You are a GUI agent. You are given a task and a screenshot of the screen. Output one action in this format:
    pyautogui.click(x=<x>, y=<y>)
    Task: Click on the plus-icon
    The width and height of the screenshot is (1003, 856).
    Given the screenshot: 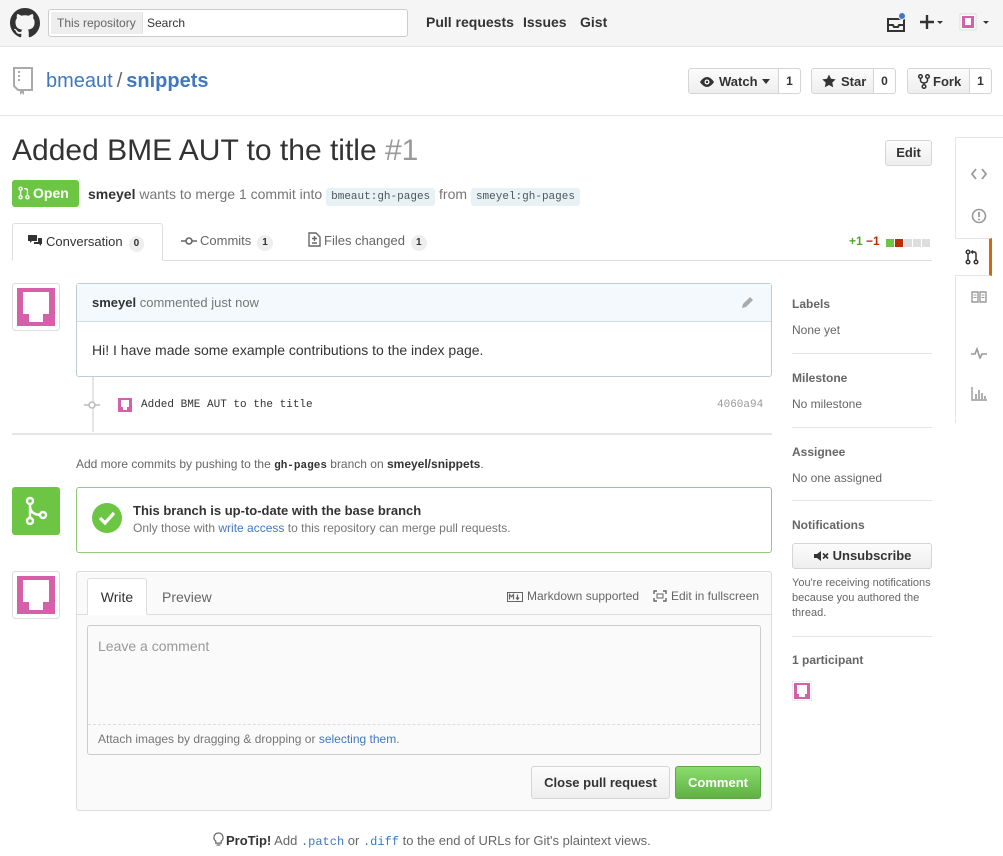 What is the action you would take?
    pyautogui.click(x=932, y=22)
    